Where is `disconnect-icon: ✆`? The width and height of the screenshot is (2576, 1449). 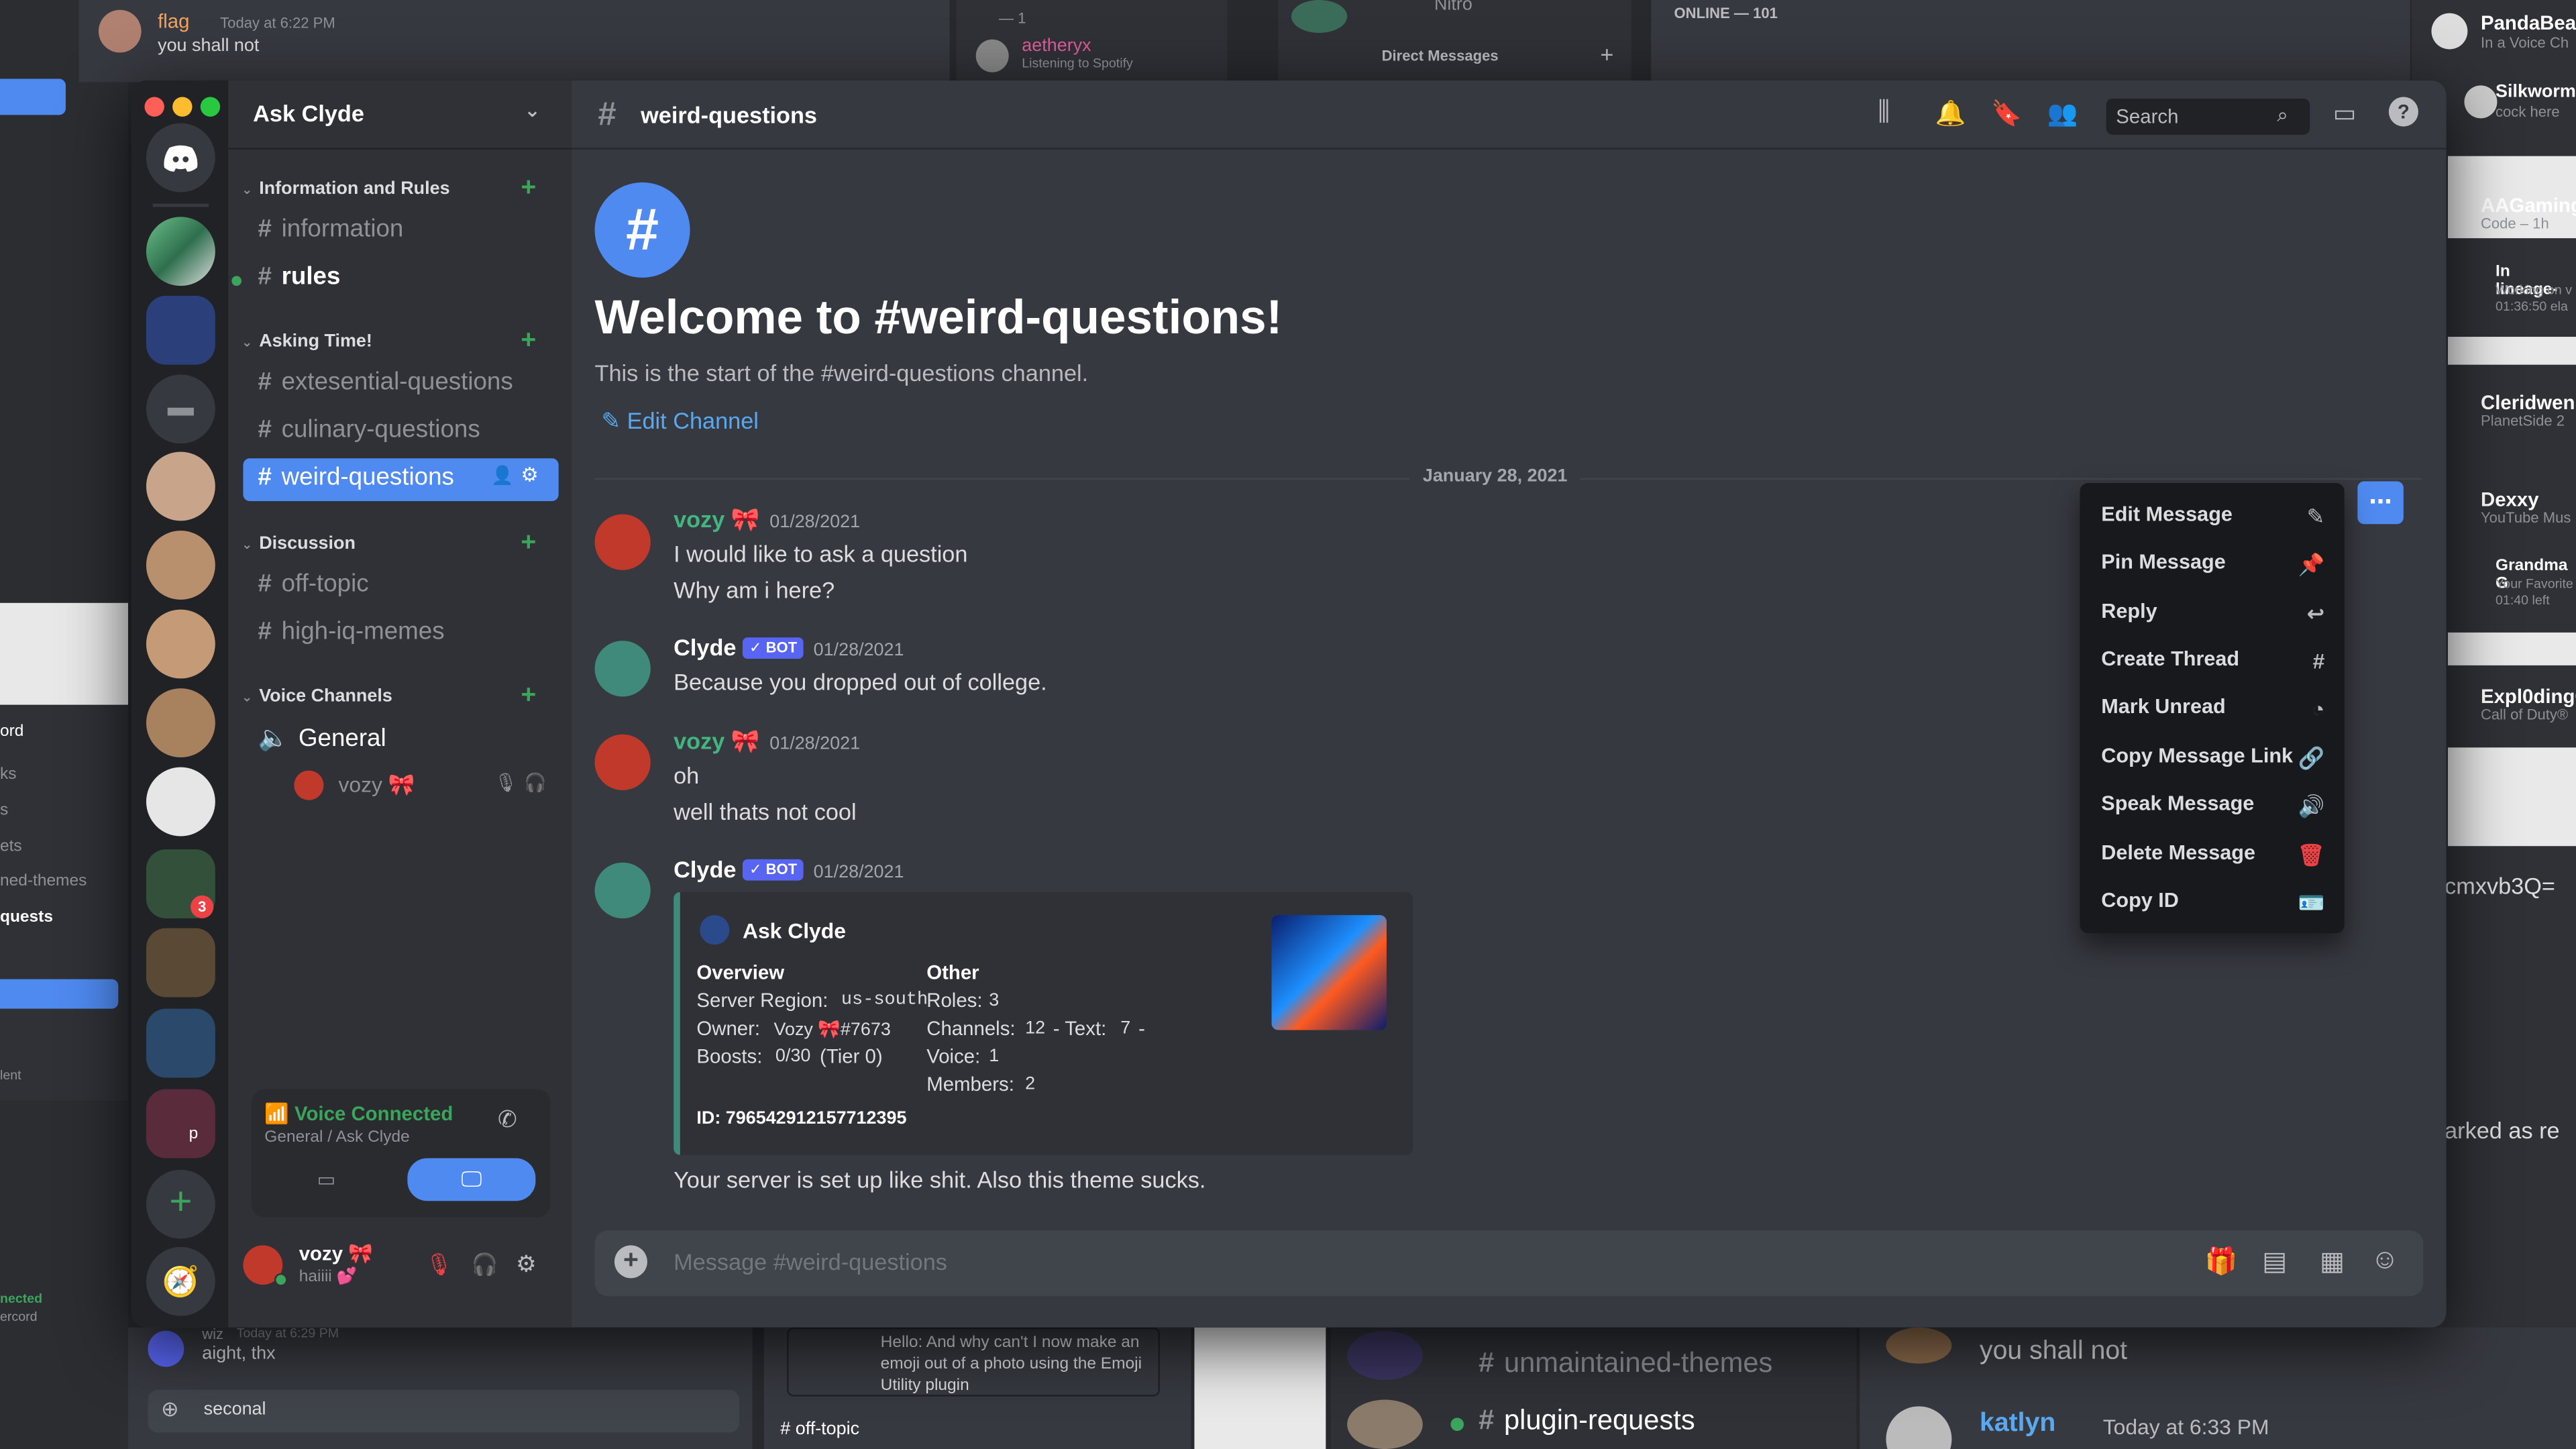
disconnect-icon: ✆ is located at coordinates (507, 1120).